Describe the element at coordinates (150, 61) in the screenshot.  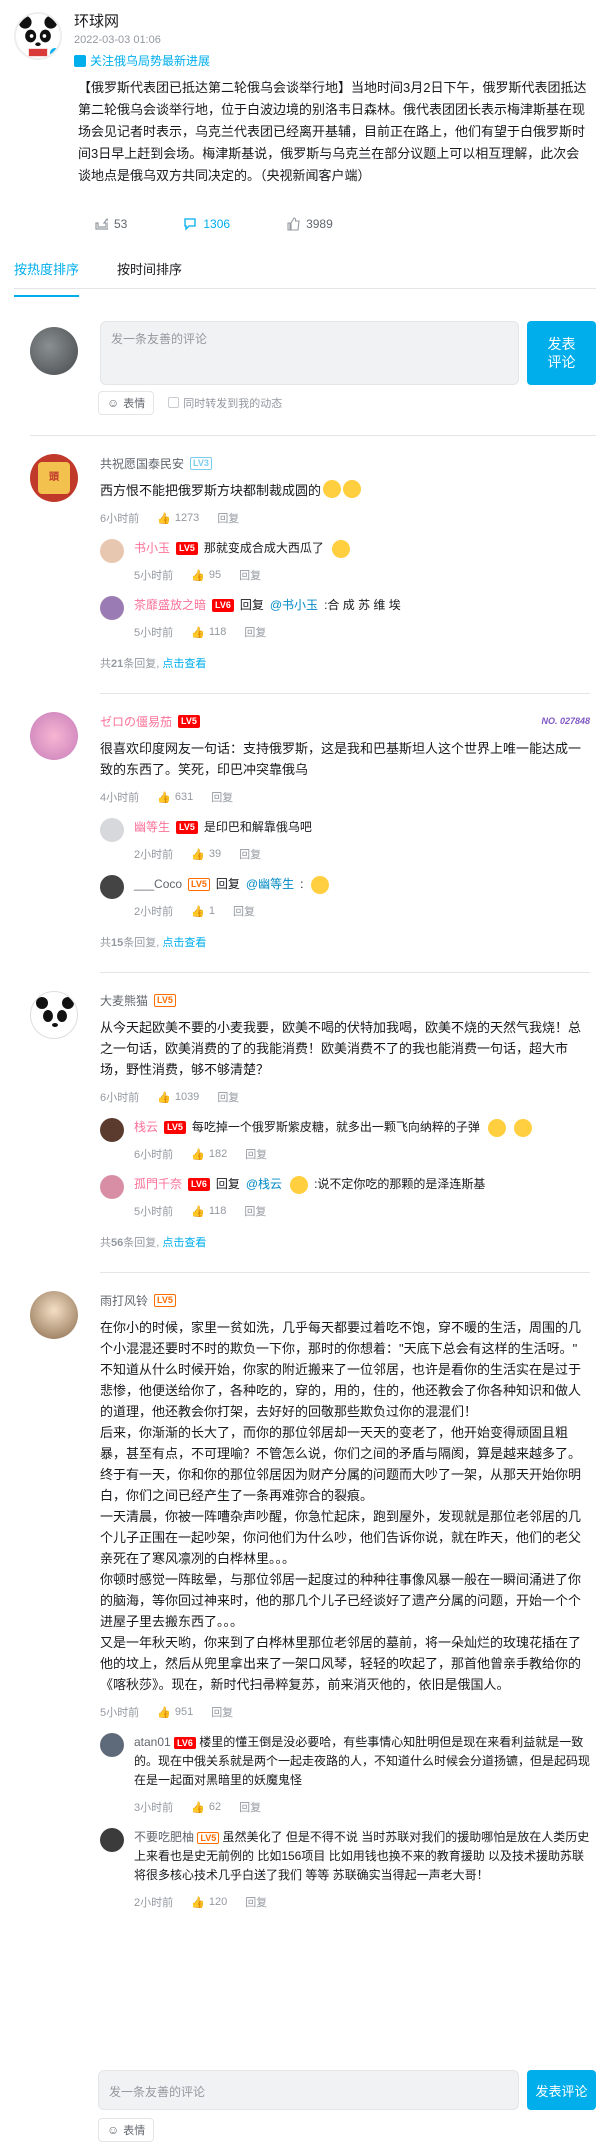
I see `follow-topic-label: 关注俄乌局势最新进展` at that location.